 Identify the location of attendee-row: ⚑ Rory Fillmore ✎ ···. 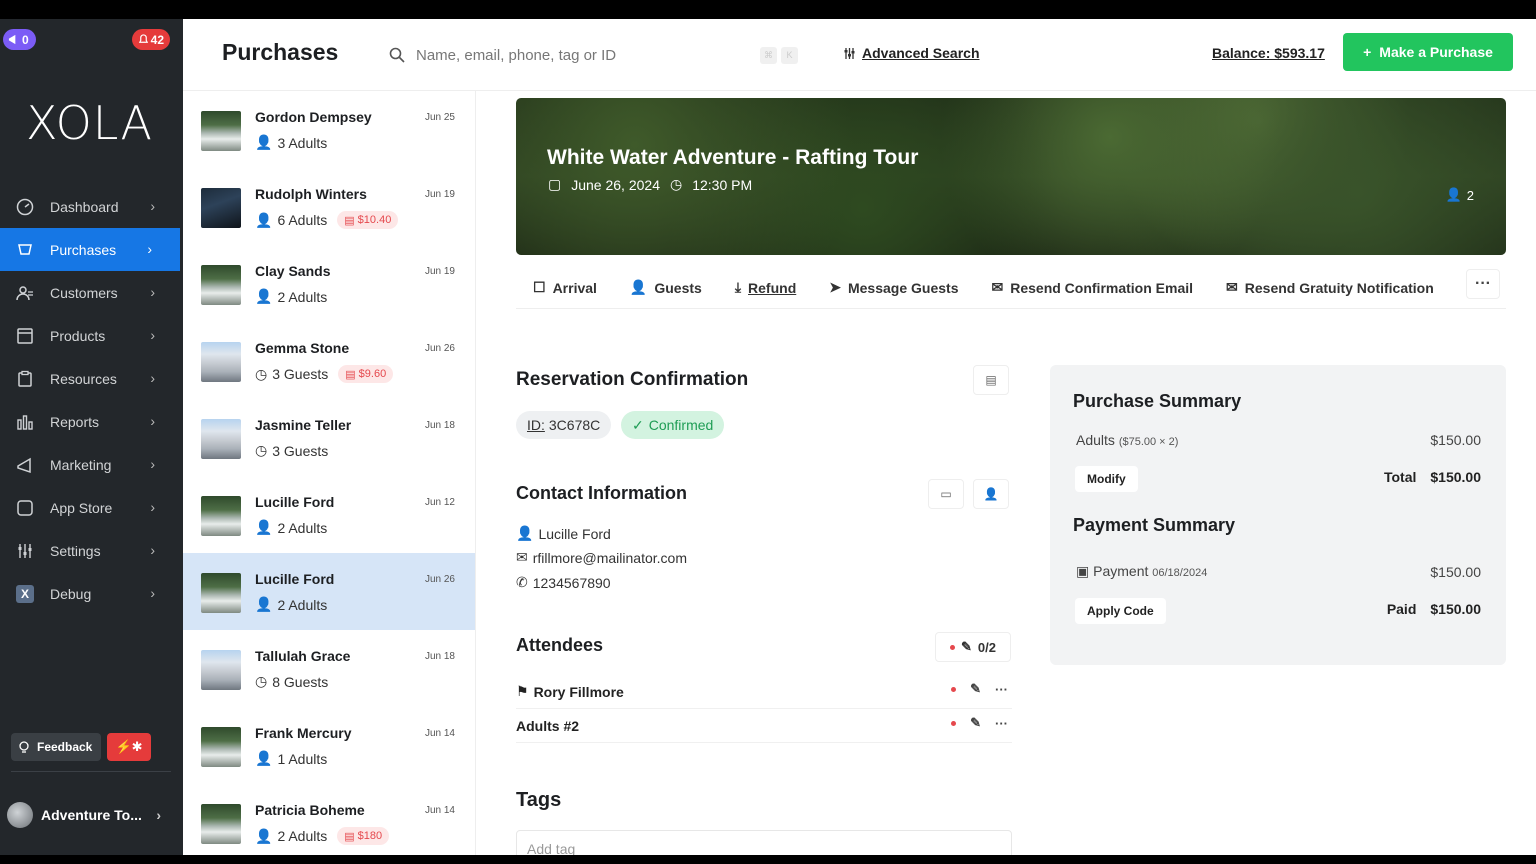
(764, 692).